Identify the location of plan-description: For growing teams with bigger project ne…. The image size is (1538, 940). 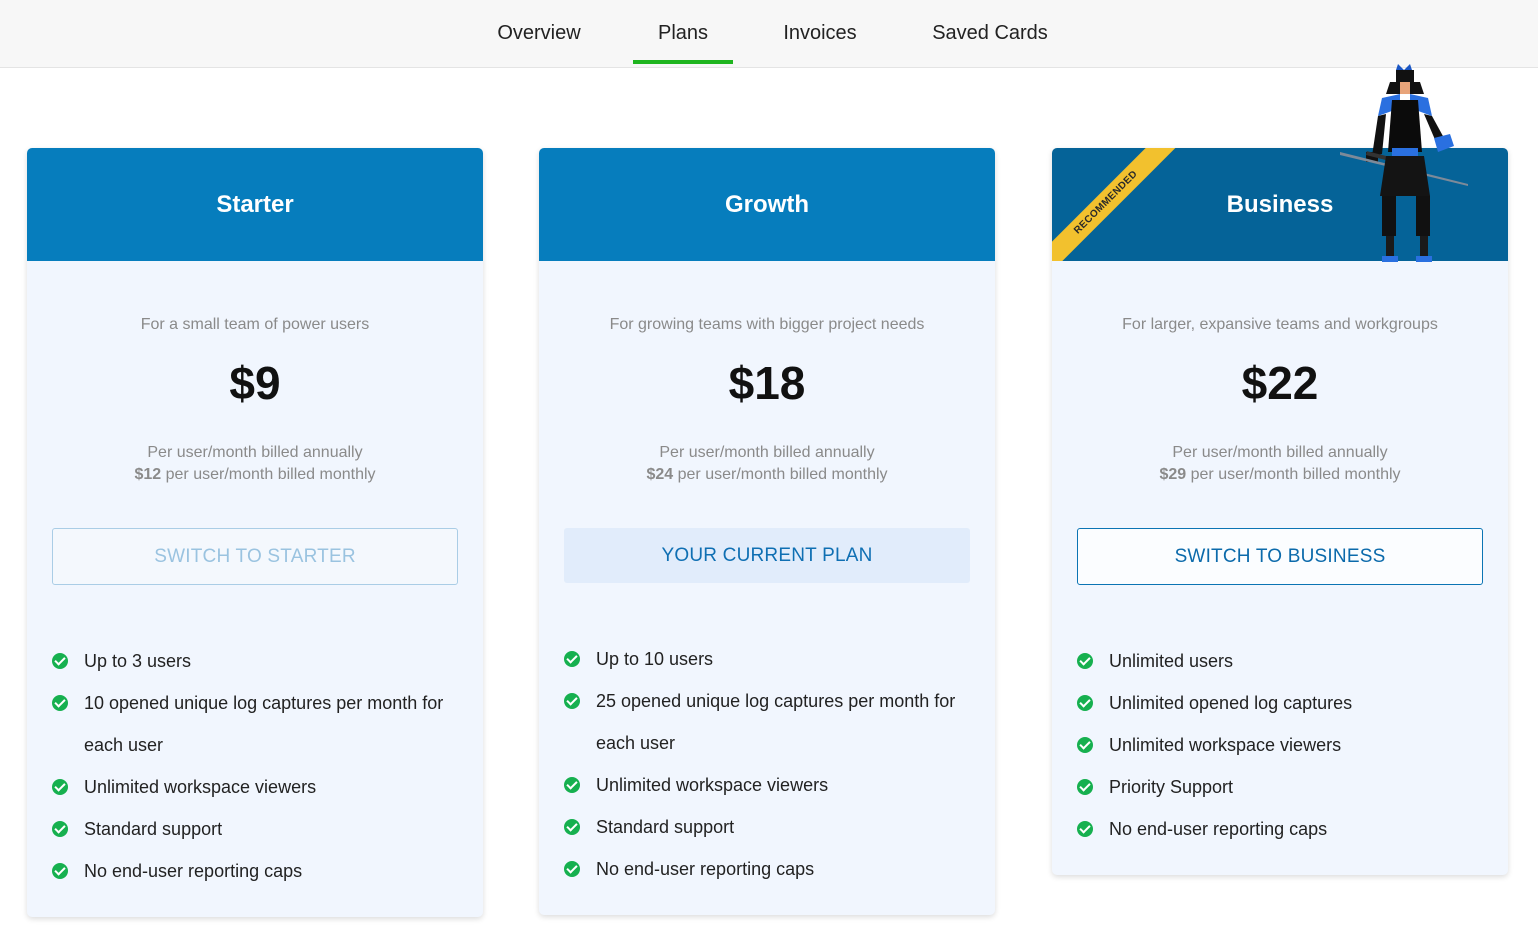
(767, 324).